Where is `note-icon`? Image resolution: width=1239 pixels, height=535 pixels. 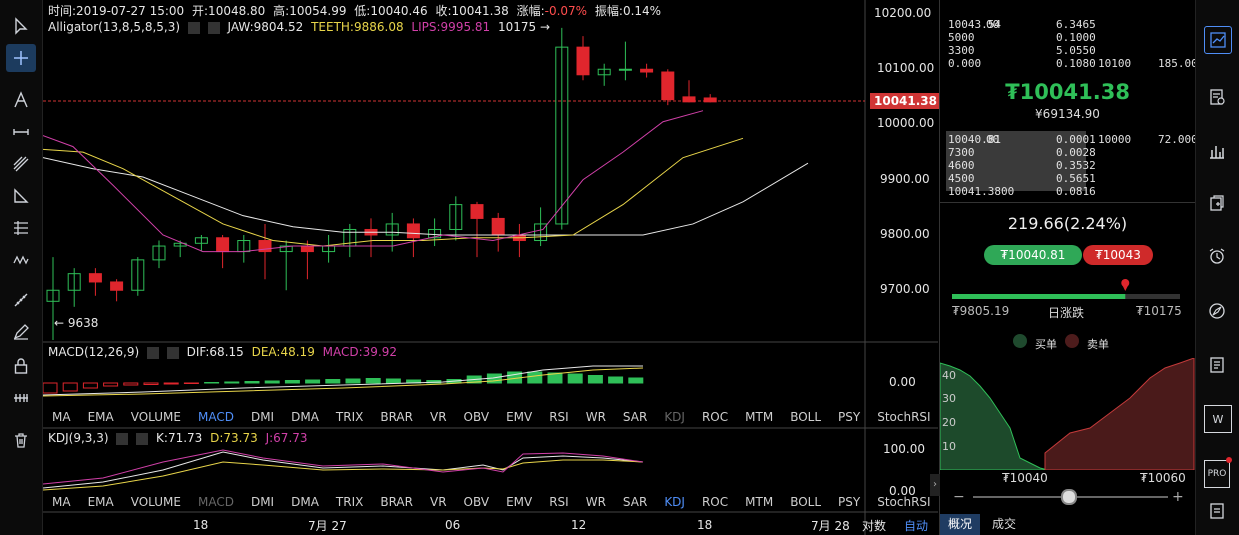
note-icon is located at coordinates (1217, 511).